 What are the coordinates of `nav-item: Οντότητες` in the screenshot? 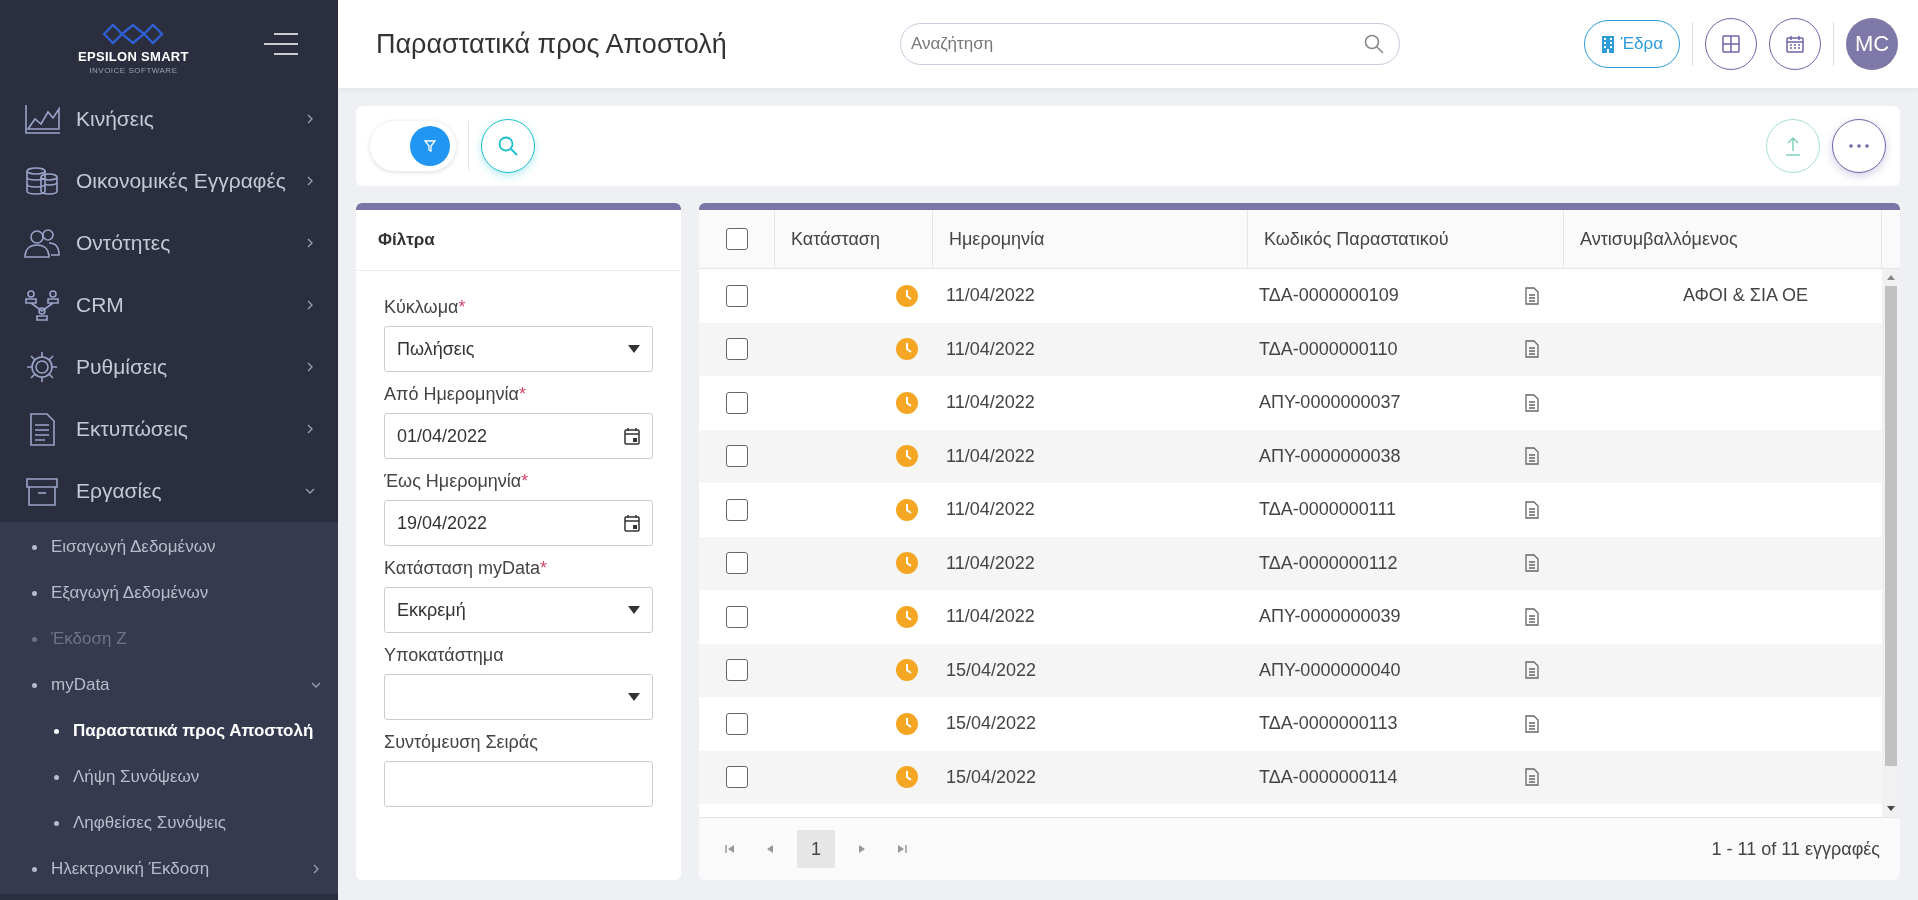 It's located at (169, 243).